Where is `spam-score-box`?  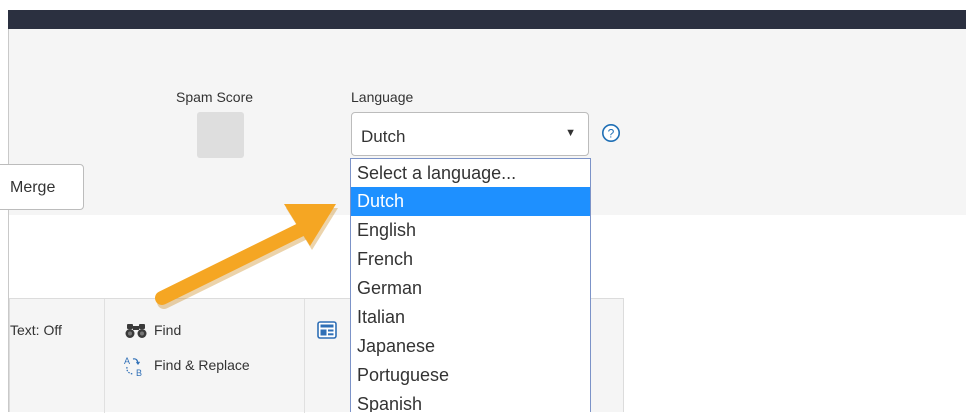 spam-score-box is located at coordinates (220, 135).